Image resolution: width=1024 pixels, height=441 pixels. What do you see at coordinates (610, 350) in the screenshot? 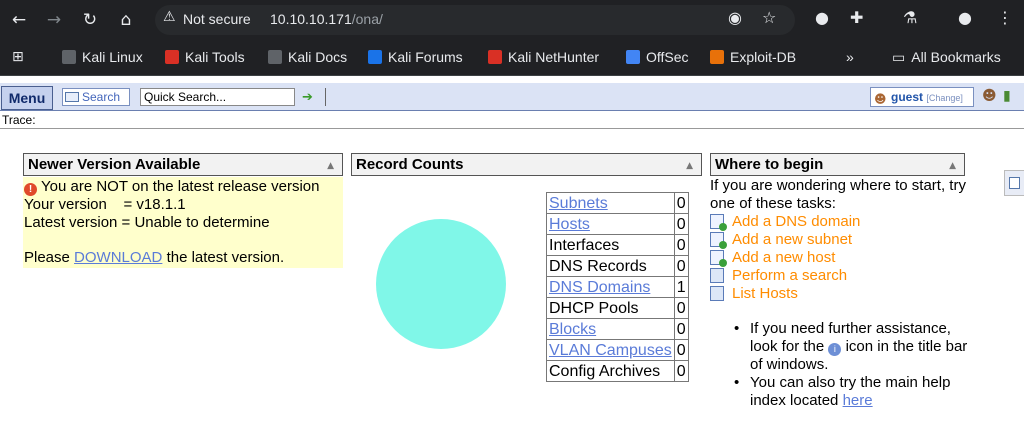
I see `record-name: VLAN Campuses` at bounding box center [610, 350].